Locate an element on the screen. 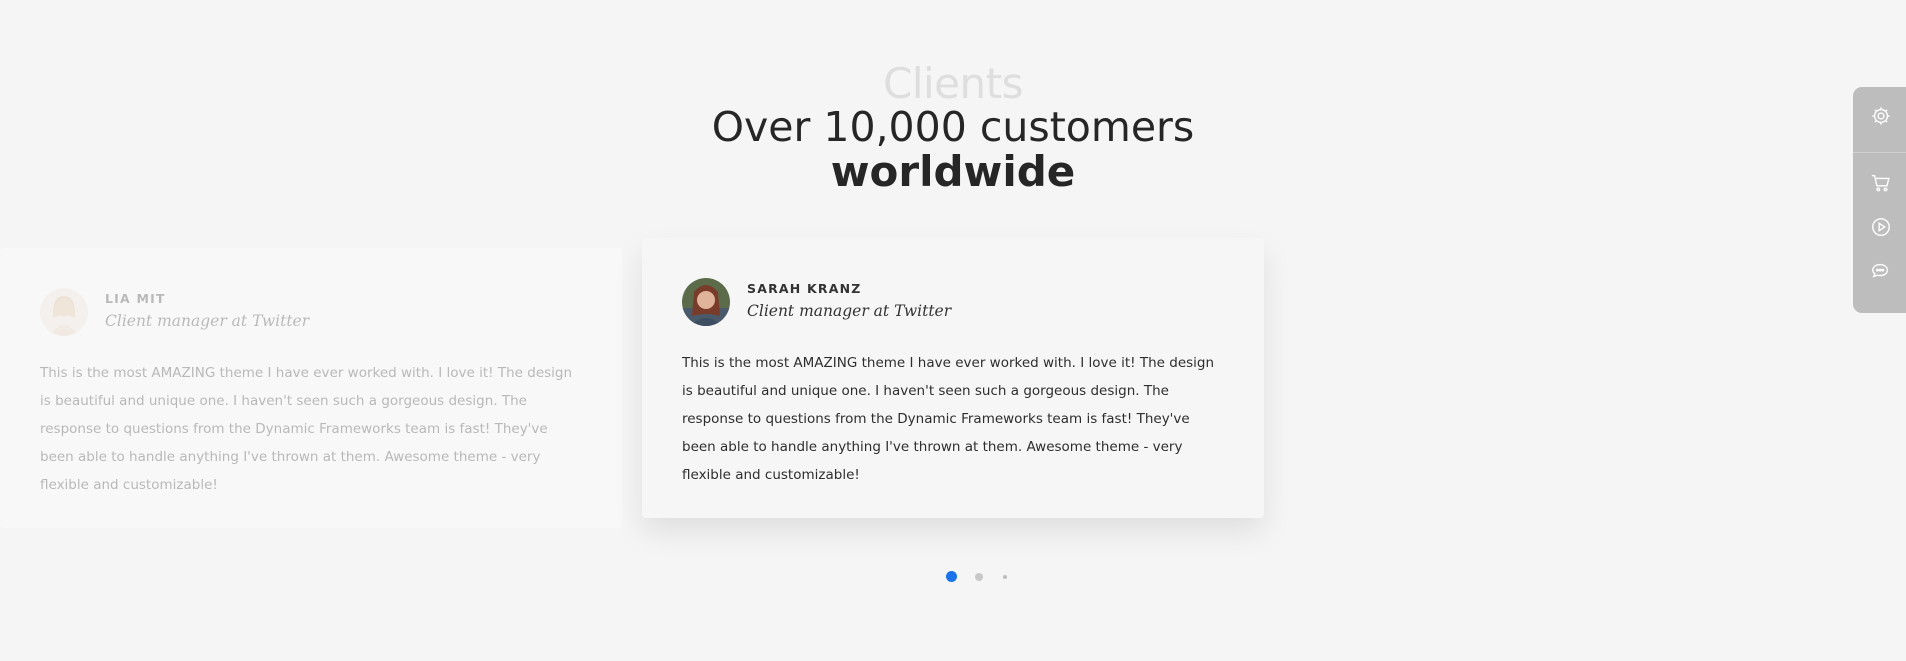  side-toolbar is located at coordinates (1879, 200).